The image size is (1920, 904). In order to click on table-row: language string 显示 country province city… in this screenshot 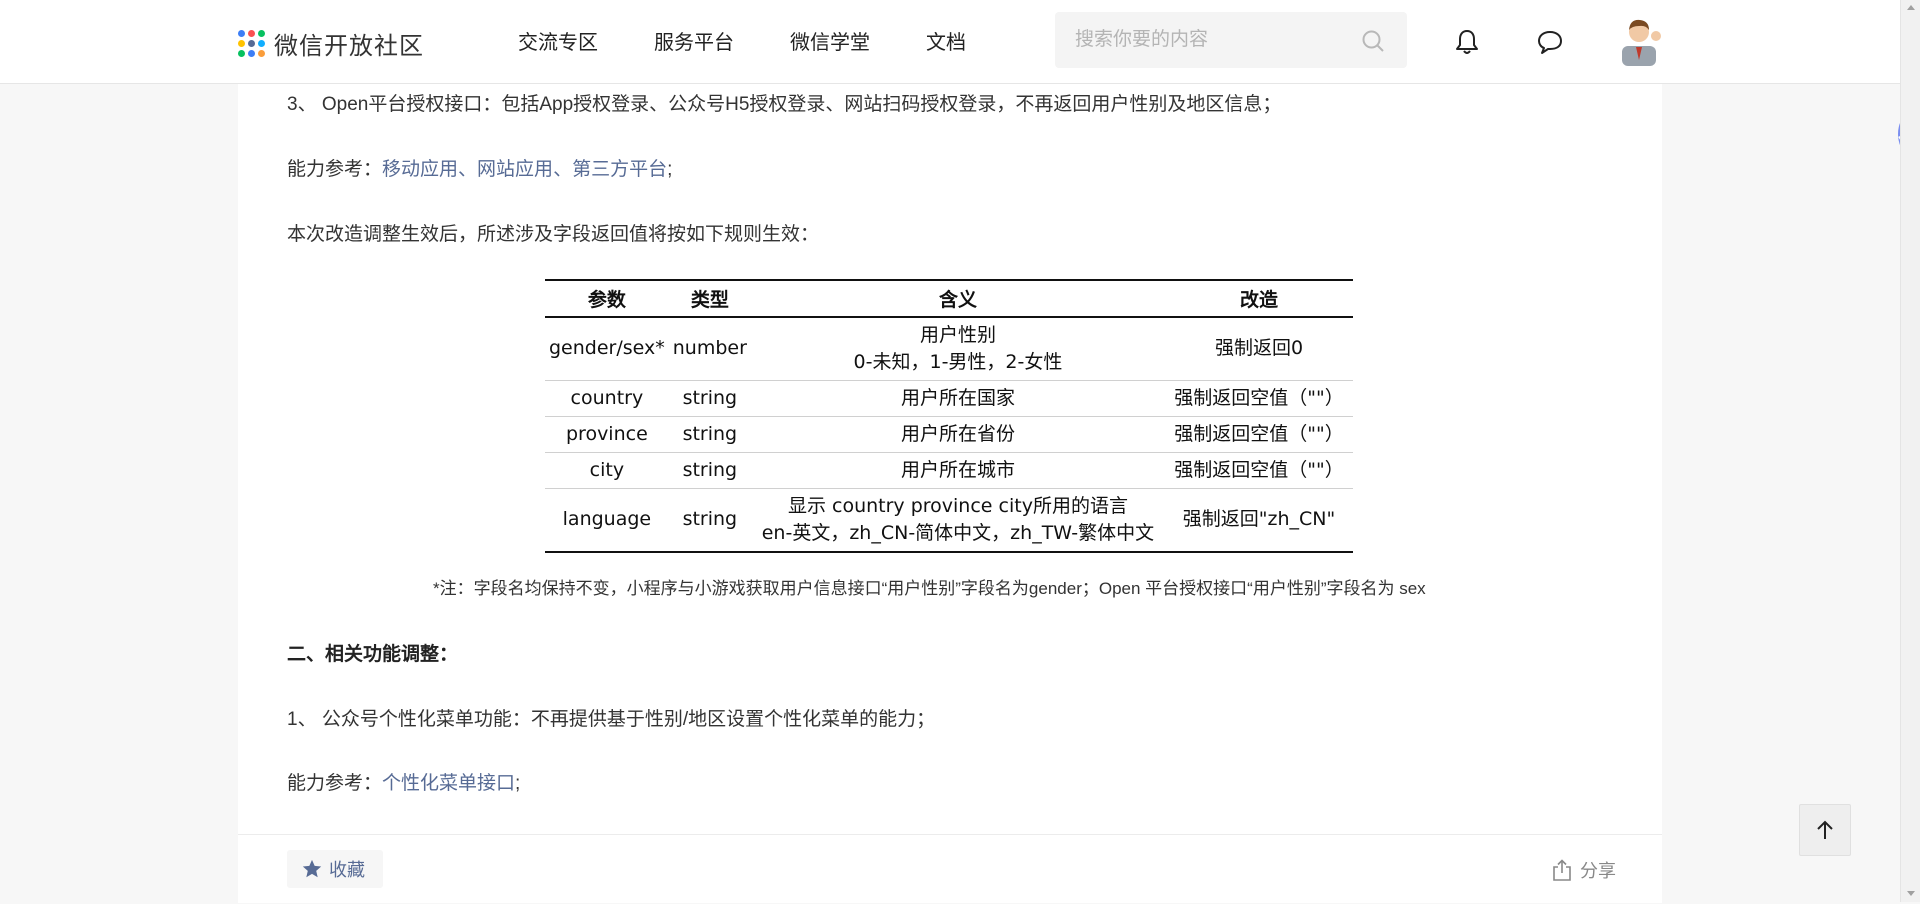, I will do `click(949, 520)`.